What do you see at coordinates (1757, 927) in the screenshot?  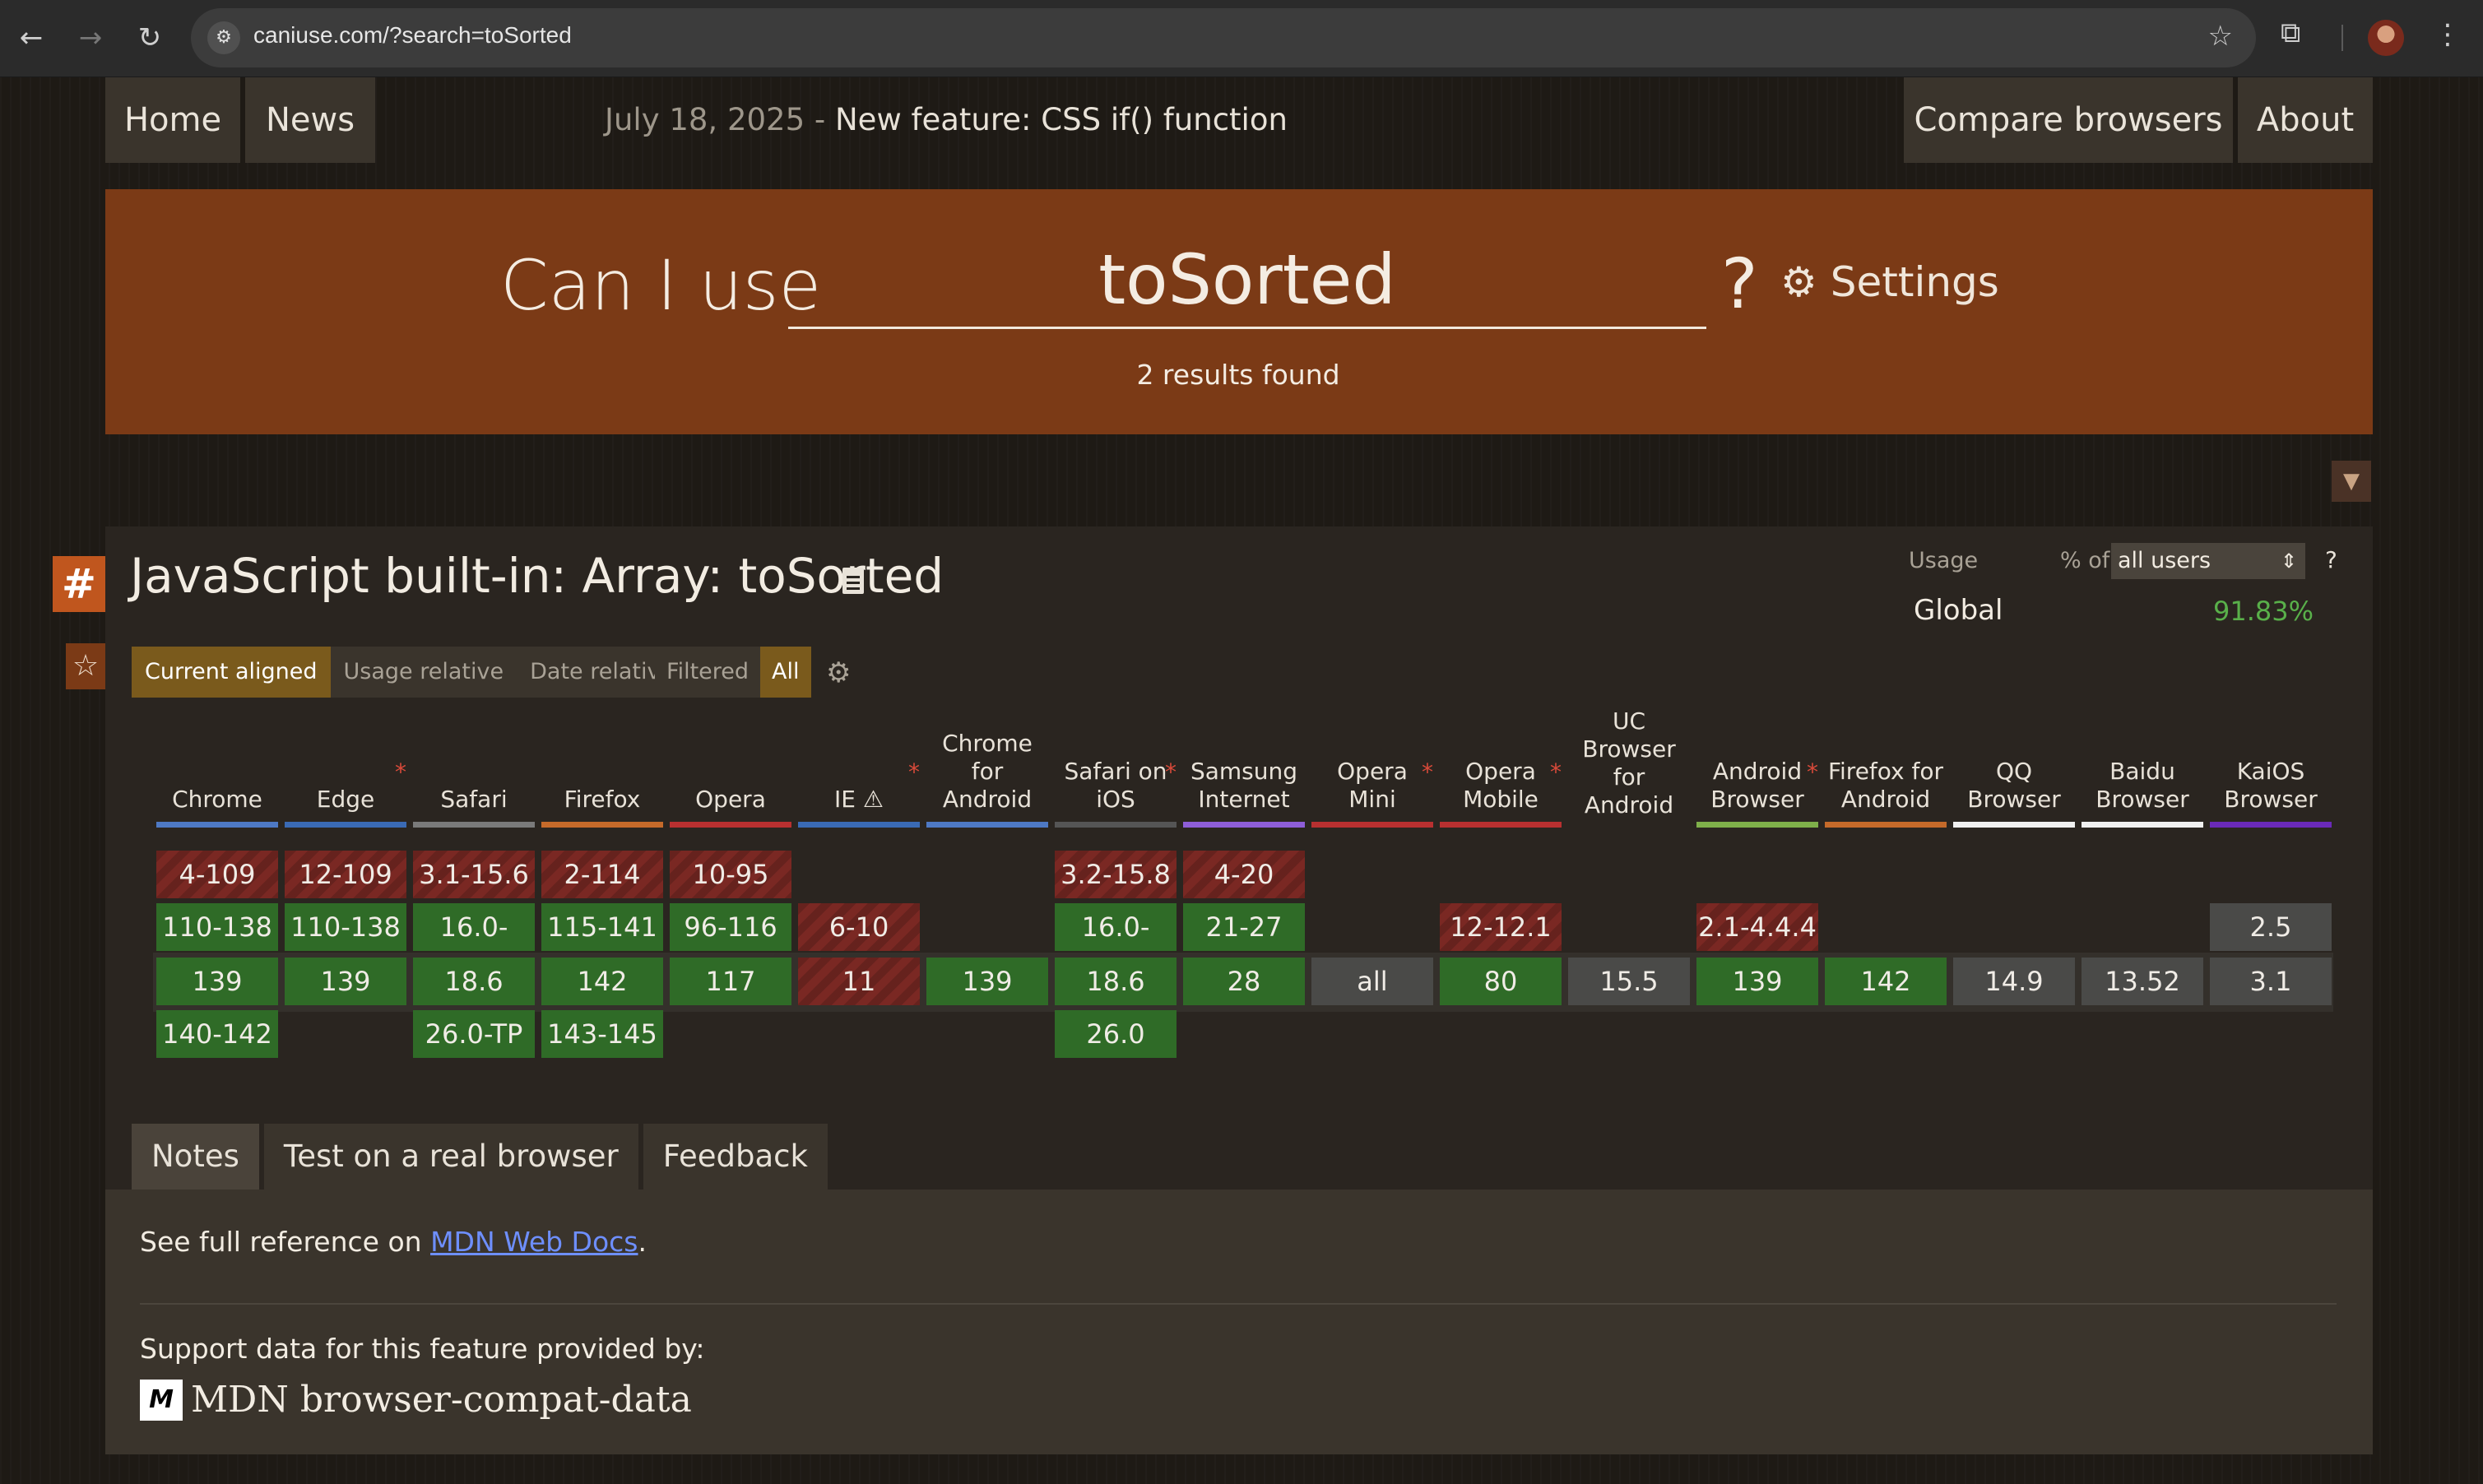 I see `support-cell: 2.1-4.4.4` at bounding box center [1757, 927].